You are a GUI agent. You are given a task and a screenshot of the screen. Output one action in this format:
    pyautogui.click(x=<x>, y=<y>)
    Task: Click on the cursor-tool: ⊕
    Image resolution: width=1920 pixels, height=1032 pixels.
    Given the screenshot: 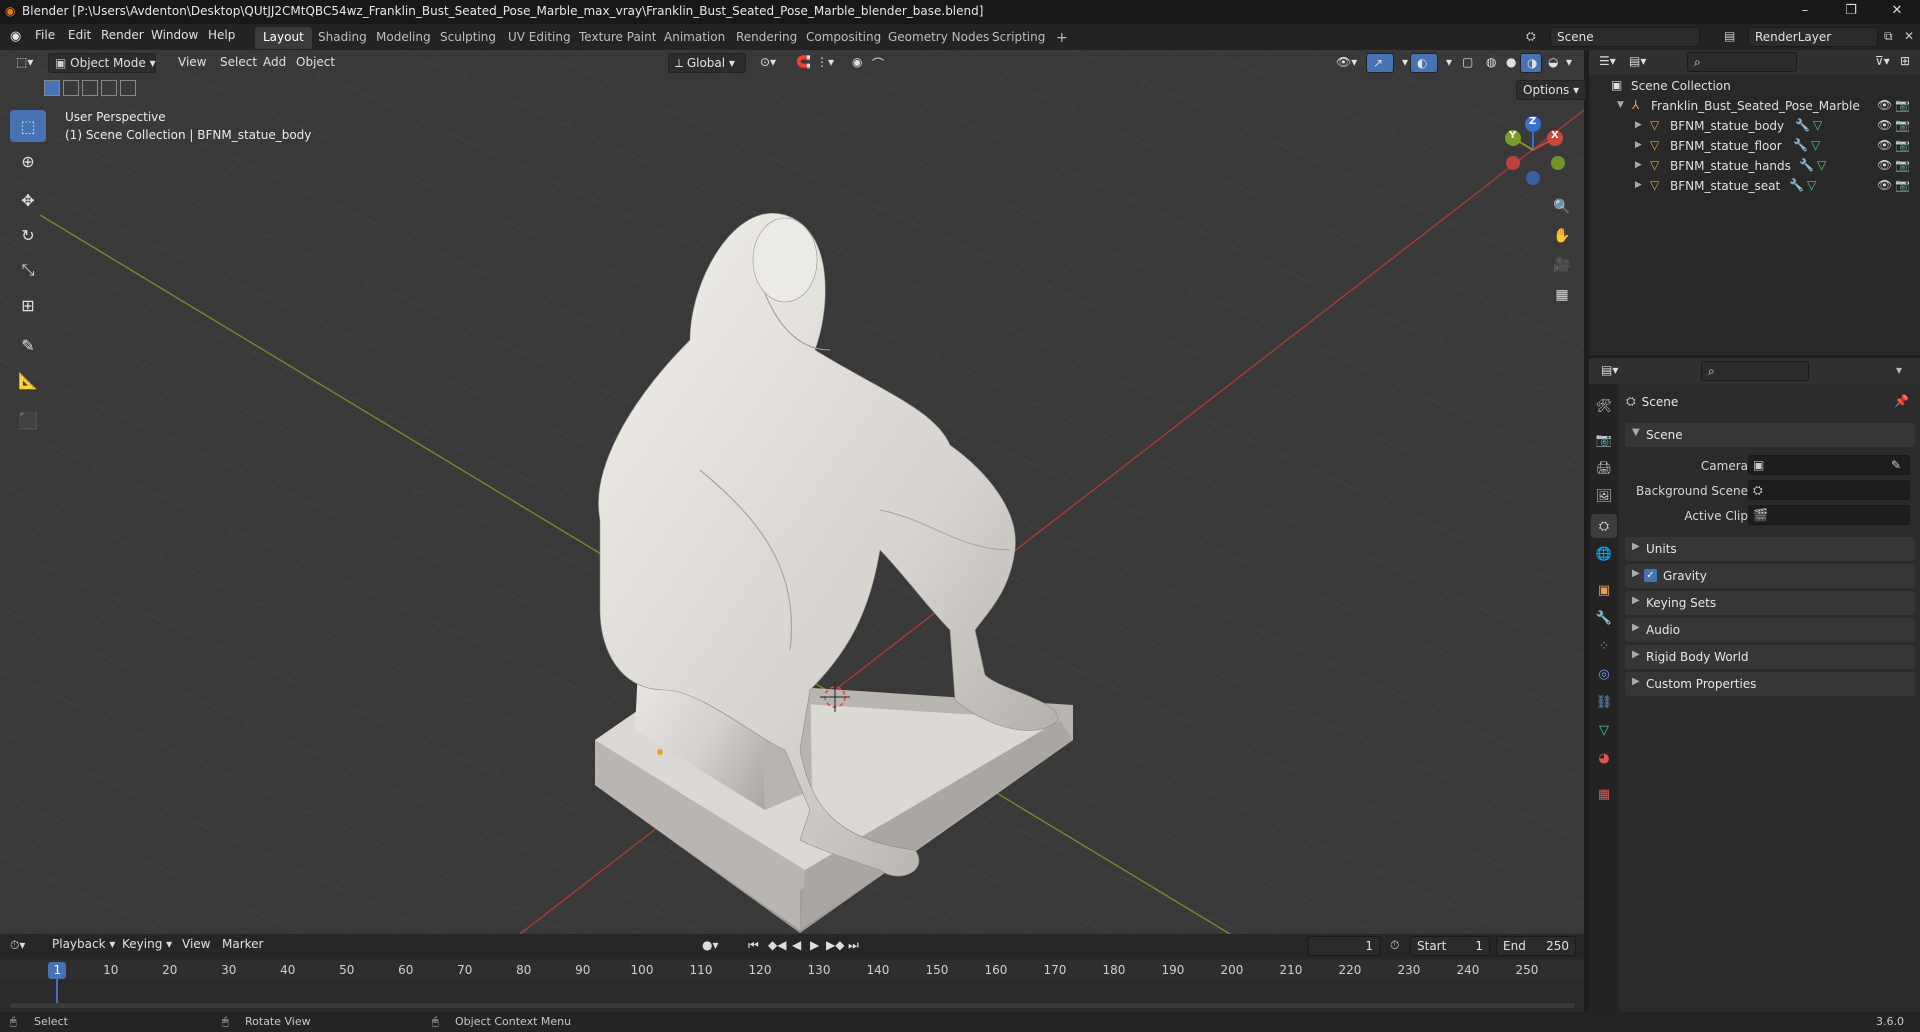 What is the action you would take?
    pyautogui.click(x=28, y=161)
    